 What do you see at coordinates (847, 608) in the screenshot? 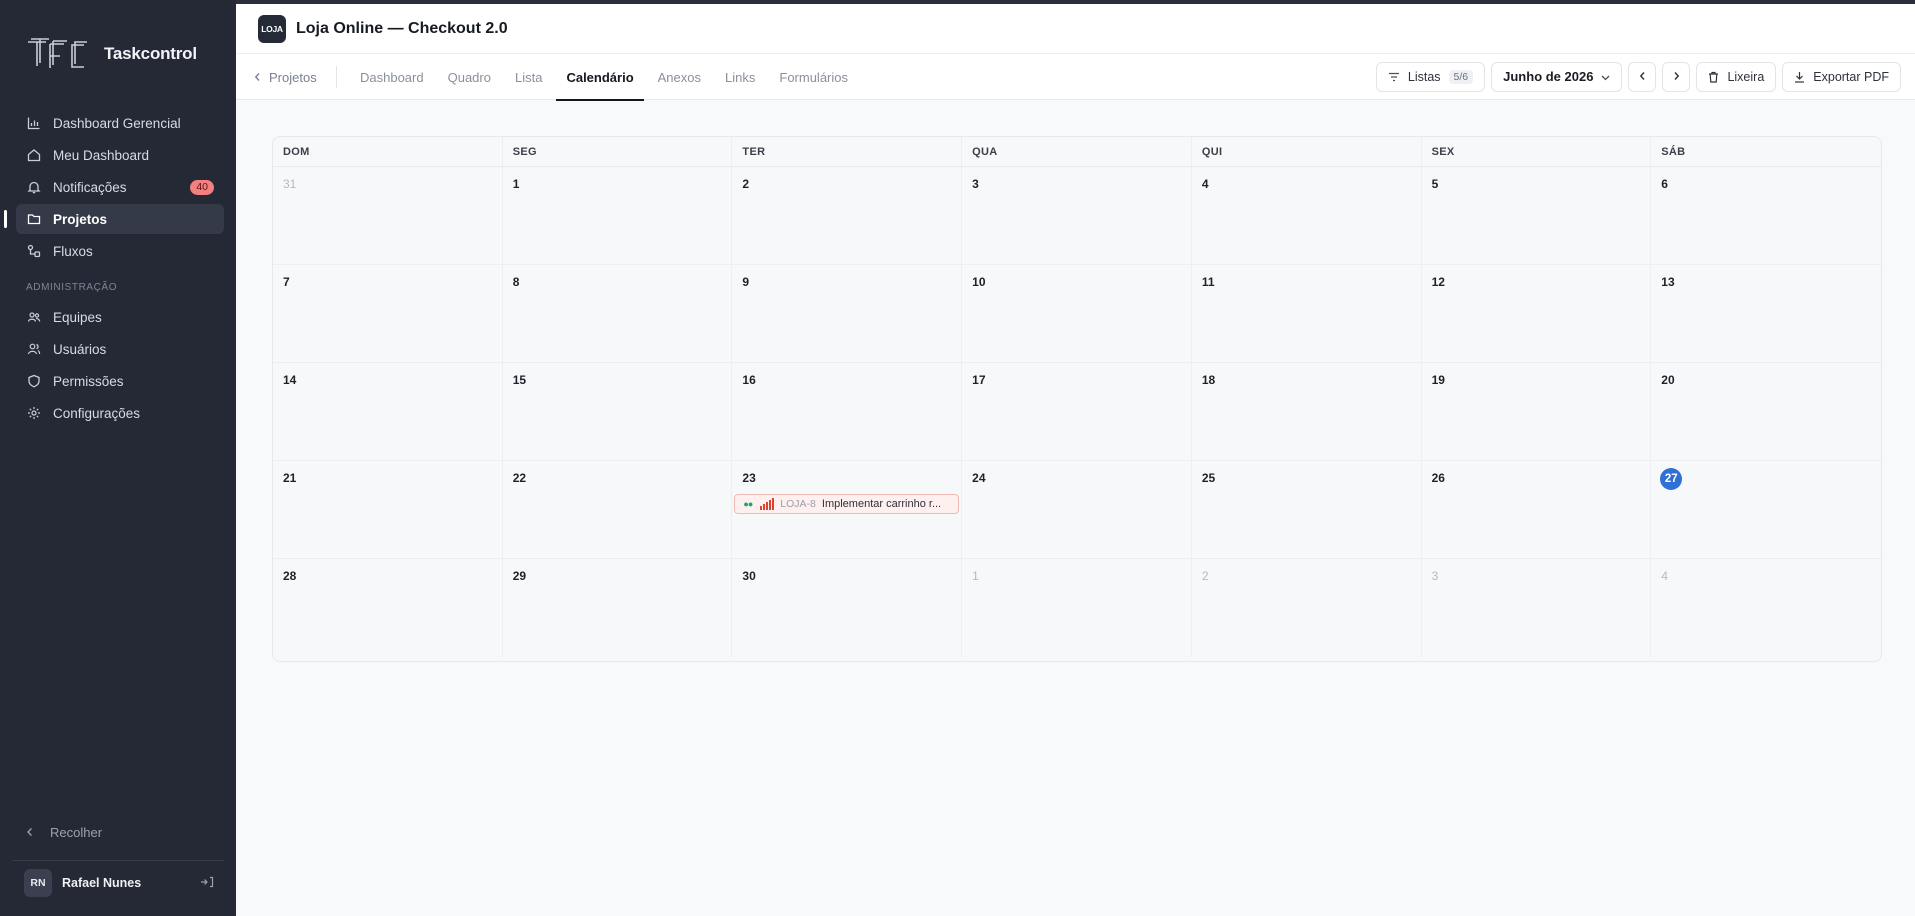
I see `calendar-day-cell: 30` at bounding box center [847, 608].